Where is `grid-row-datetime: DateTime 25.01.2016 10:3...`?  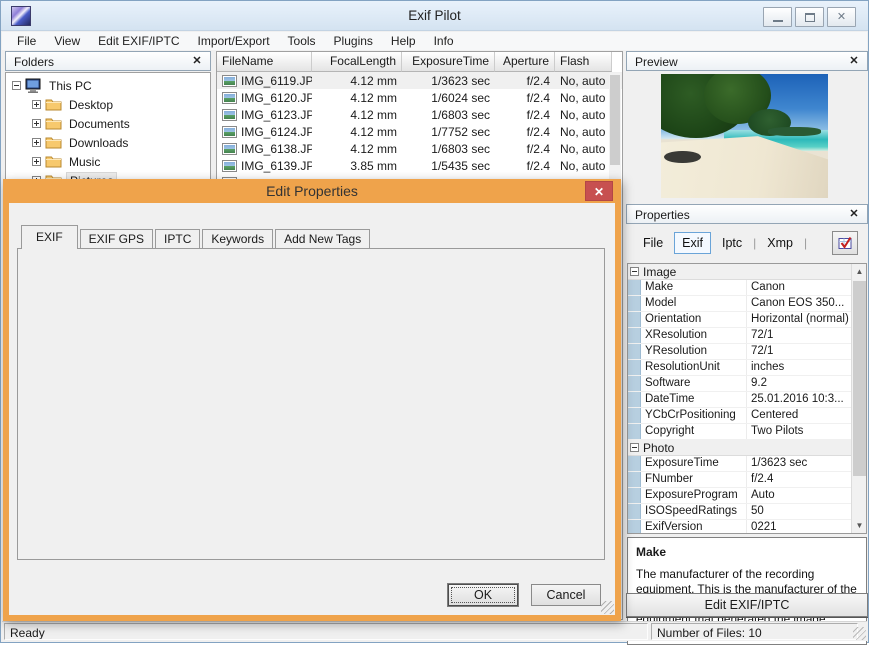
grid-row-datetime: DateTime 25.01.2016 10:3... is located at coordinates (747, 400).